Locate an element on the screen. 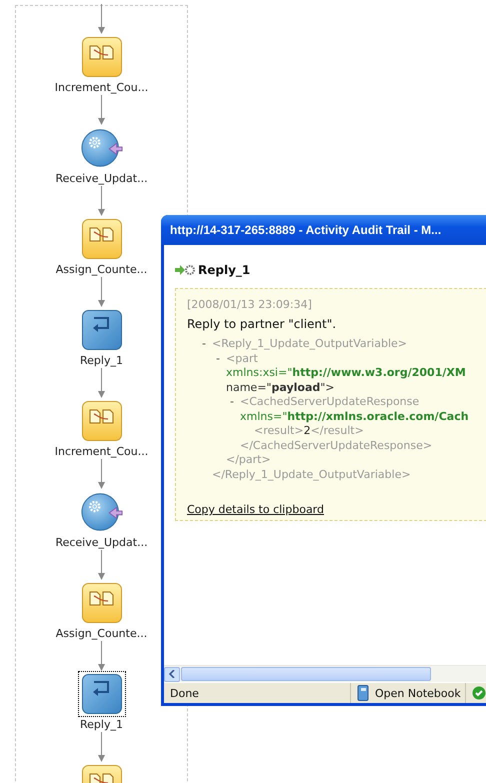 This screenshot has width=486, height=783. reply-node is located at coordinates (102, 694).